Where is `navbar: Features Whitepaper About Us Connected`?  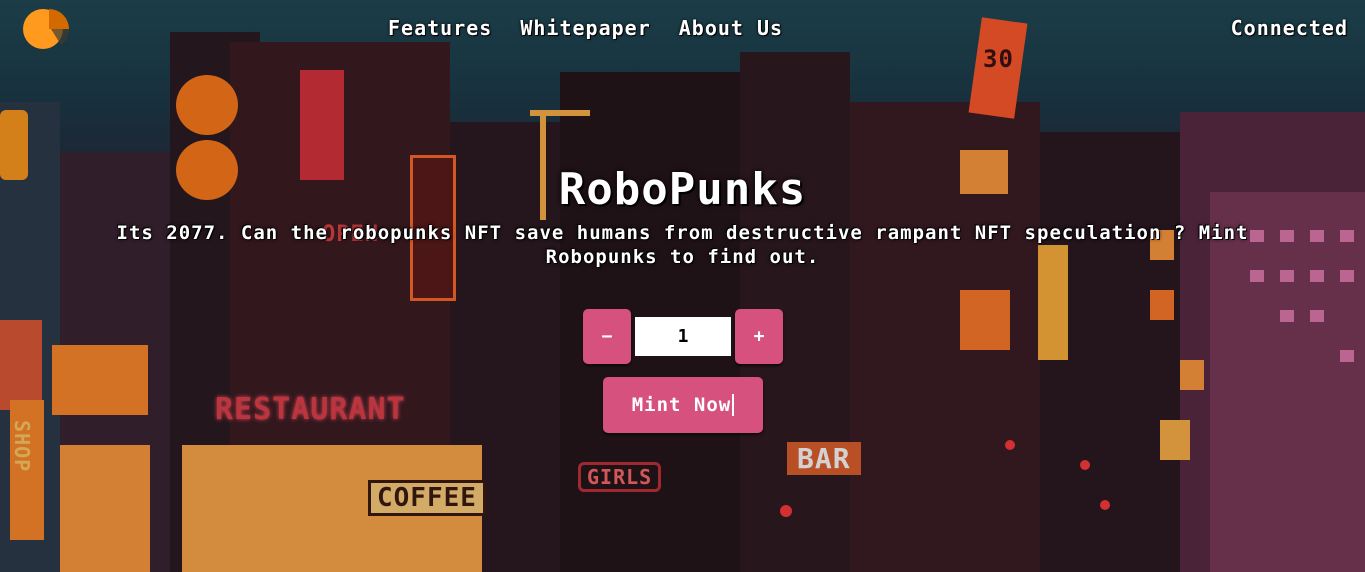
navbar: Features Whitepaper About Us Connected is located at coordinates (682, 29).